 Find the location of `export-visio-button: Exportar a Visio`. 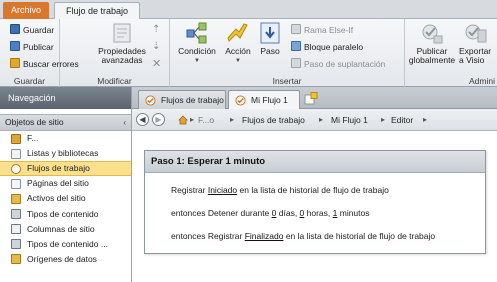

export-visio-button: Exportar a Visio is located at coordinates (478, 43).